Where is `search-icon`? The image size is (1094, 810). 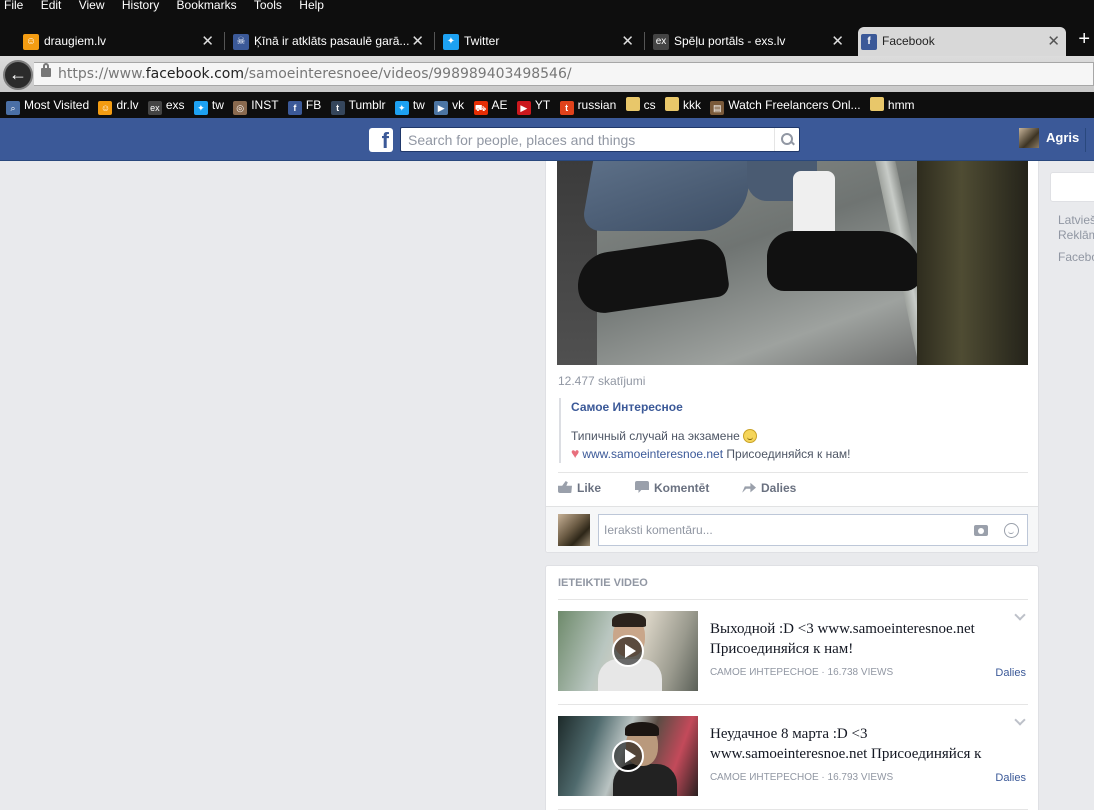 search-icon is located at coordinates (786, 139).